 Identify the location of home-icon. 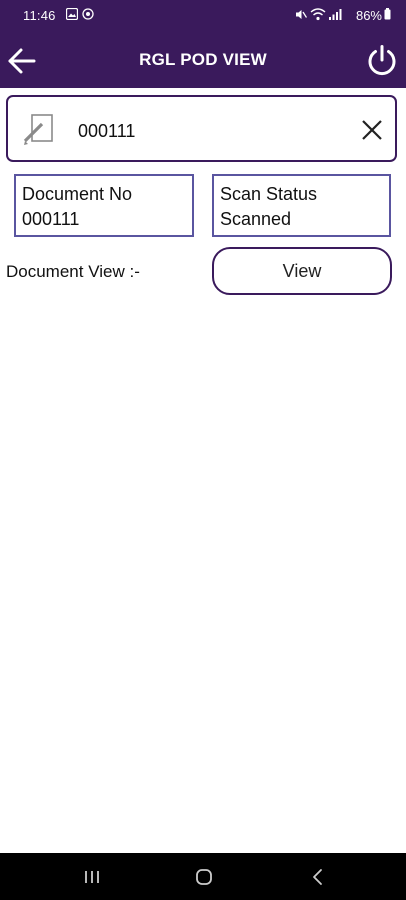
(204, 877).